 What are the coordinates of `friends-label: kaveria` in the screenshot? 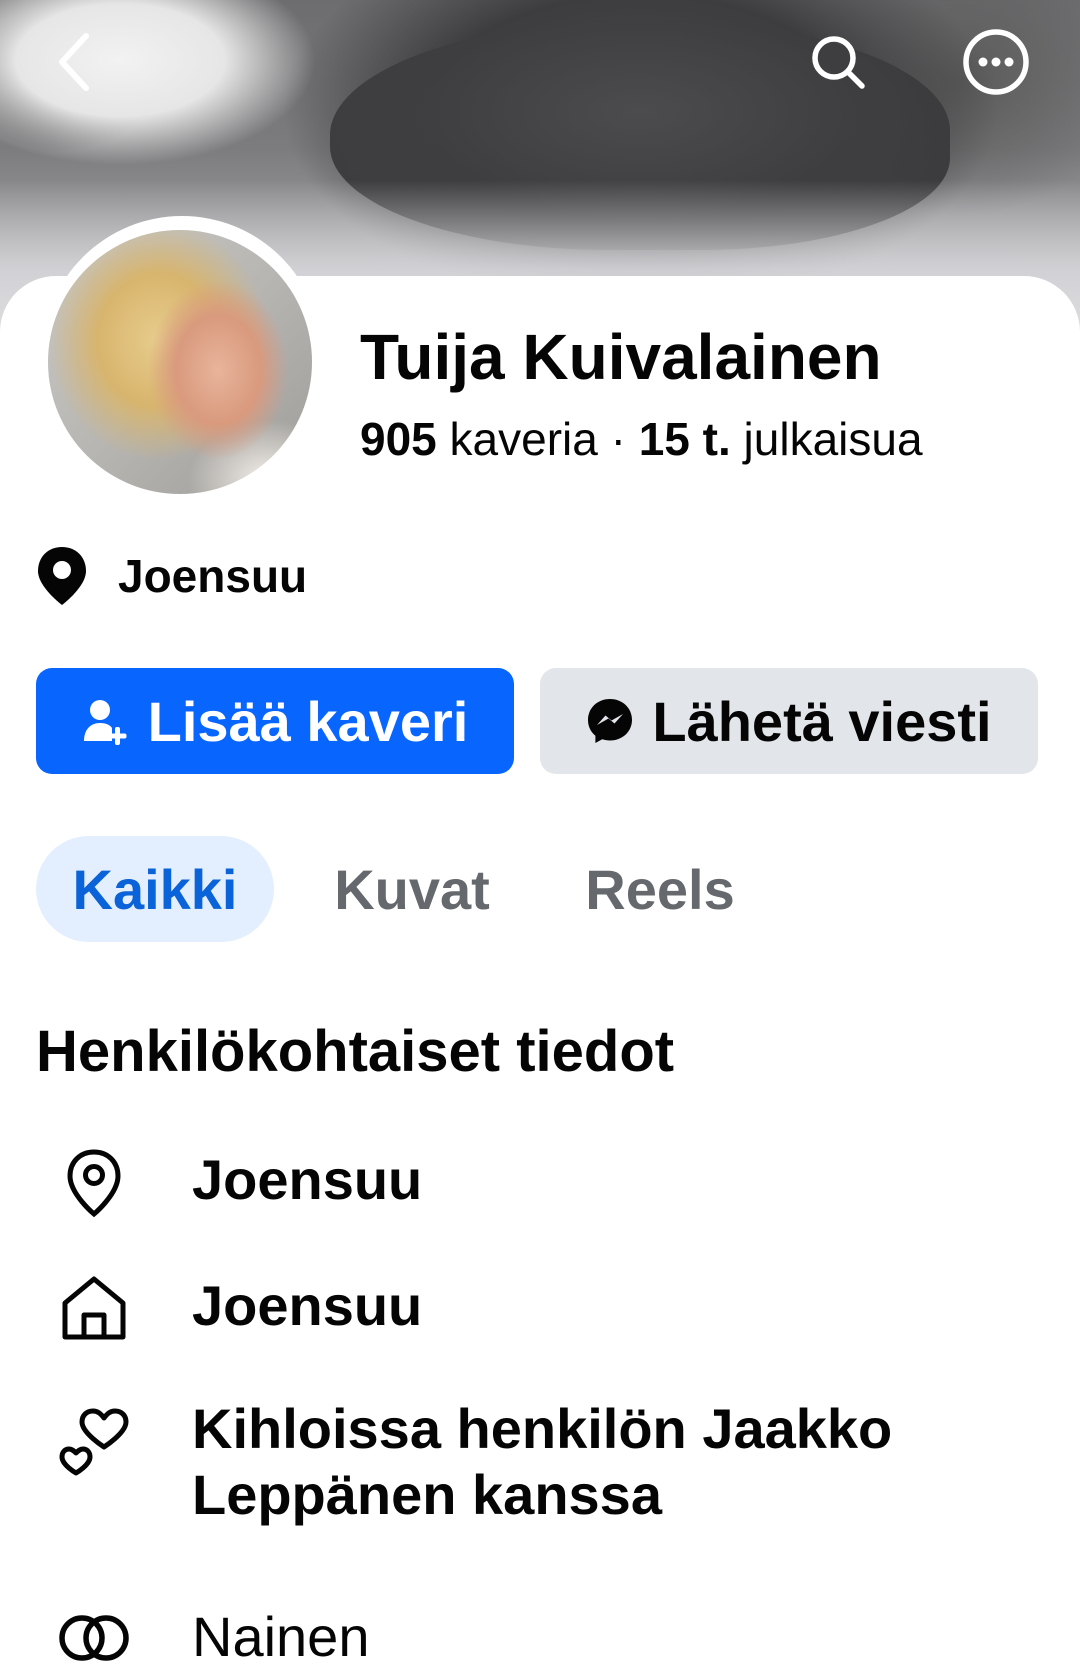 It's located at (523, 439).